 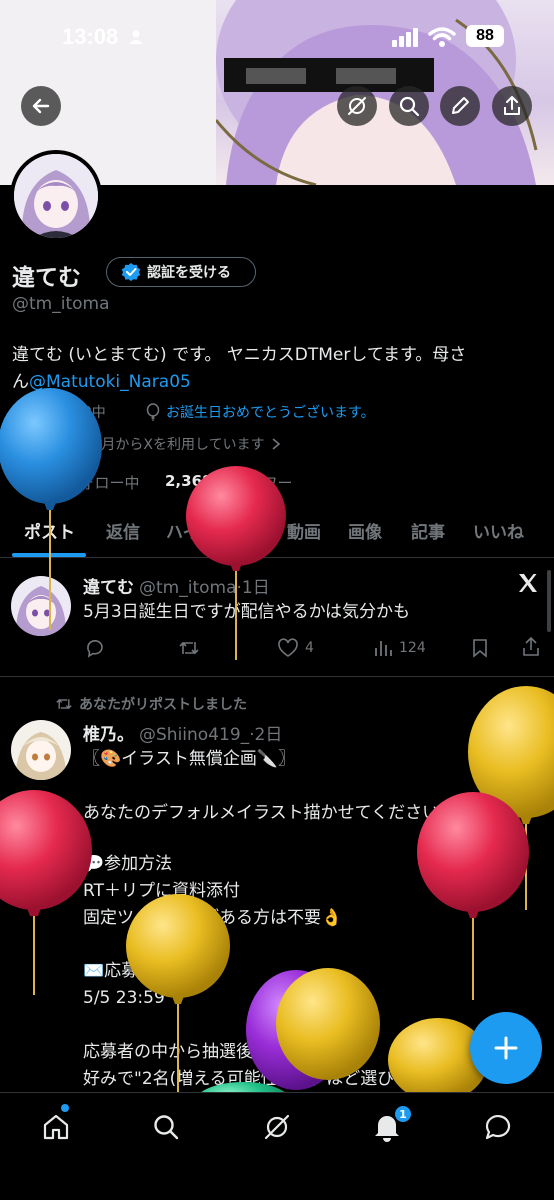 I want to click on following-label: フォロー中, so click(x=102, y=483).